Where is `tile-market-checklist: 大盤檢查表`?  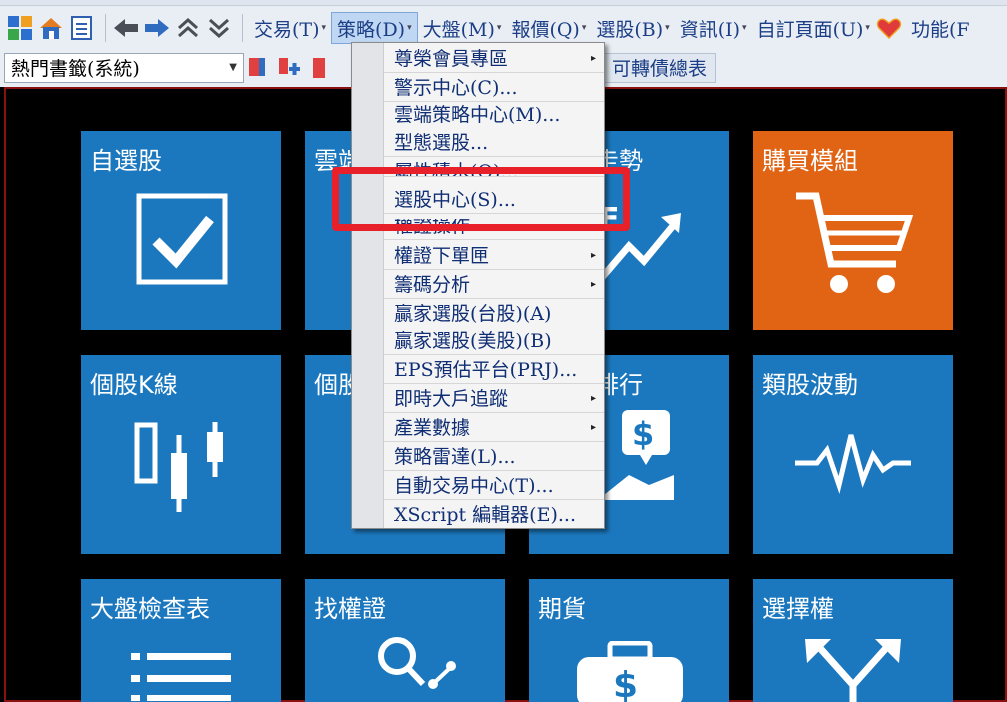
tile-market-checklist: 大盤檢查表 is located at coordinates (181, 640).